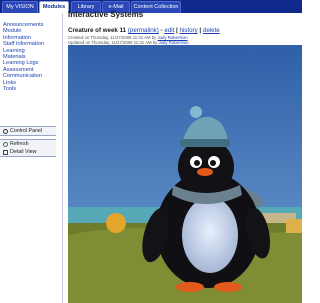  I want to click on tab-my-vision: My VISION, so click(20, 7).